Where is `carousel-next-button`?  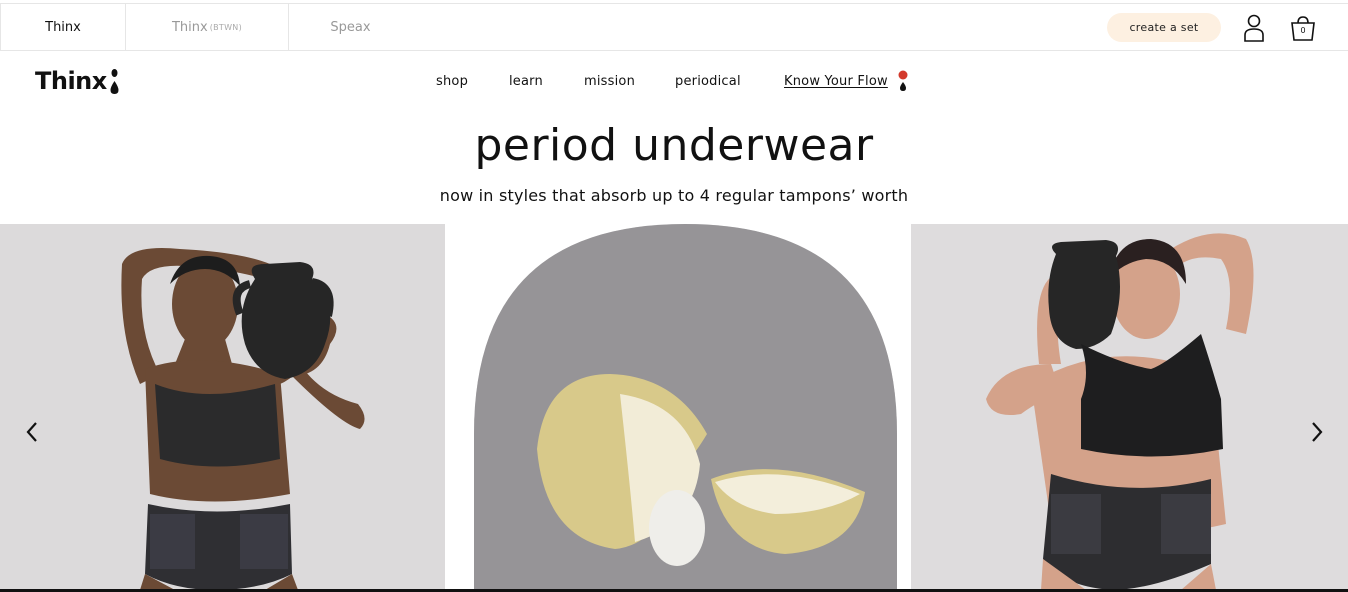
carousel-next-button is located at coordinates (1317, 432).